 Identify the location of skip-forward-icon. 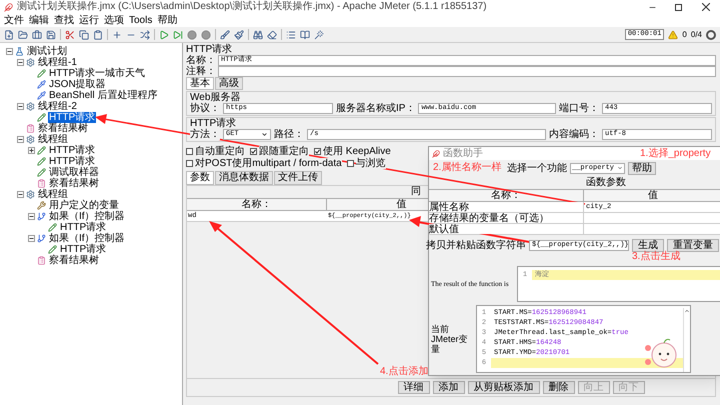
(178, 35).